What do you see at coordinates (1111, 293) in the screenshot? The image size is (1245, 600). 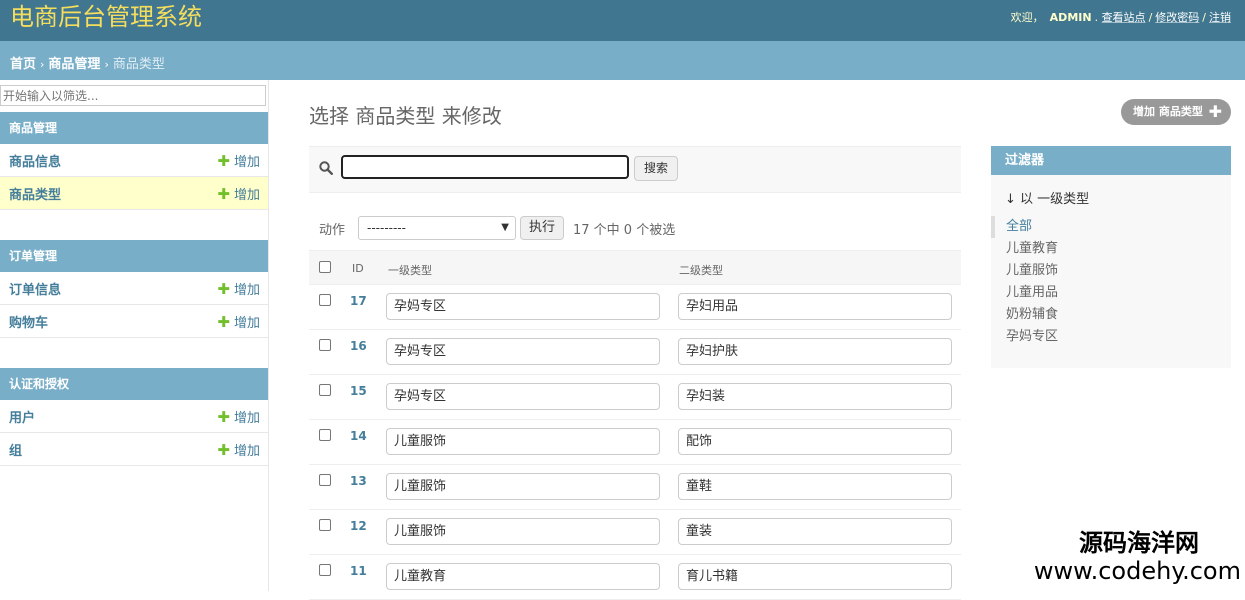 I see `filter-option: 儿童用品` at bounding box center [1111, 293].